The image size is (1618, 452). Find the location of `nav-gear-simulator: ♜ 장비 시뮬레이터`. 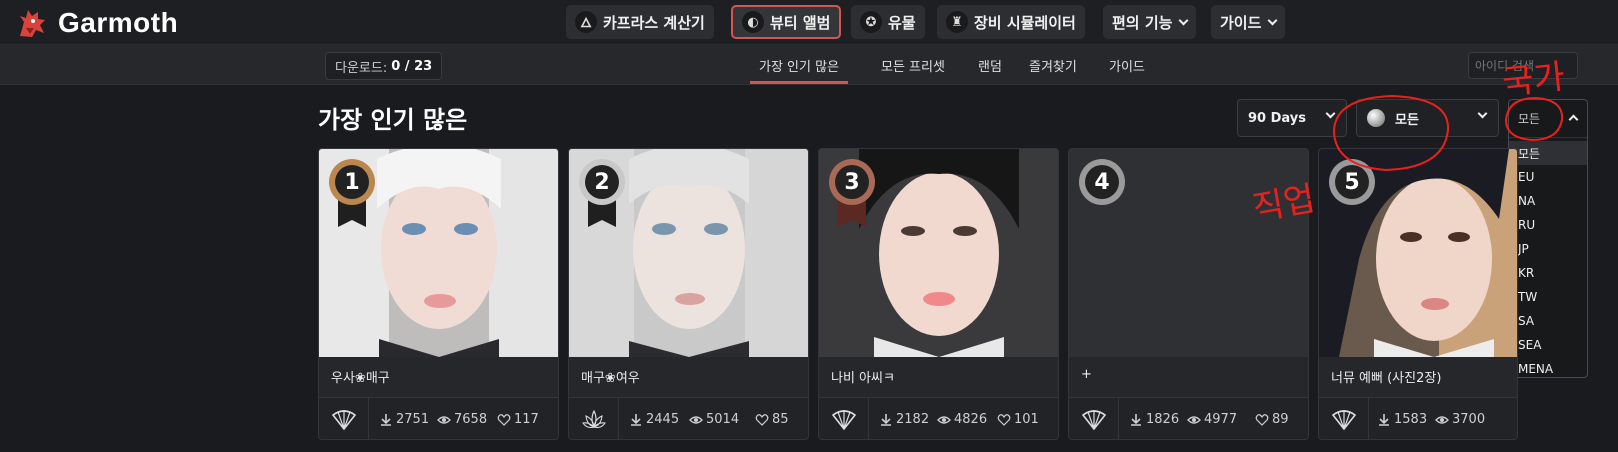

nav-gear-simulator: ♜ 장비 시뮬레이터 is located at coordinates (1011, 22).